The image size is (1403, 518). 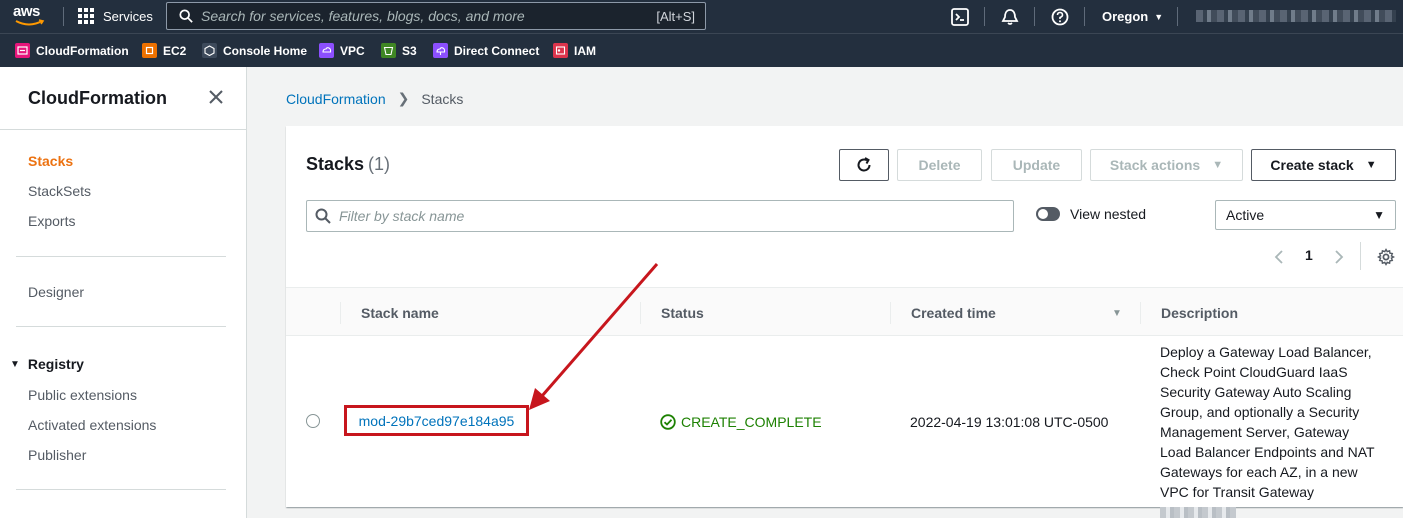 I want to click on search-shortcut: [Alt+S], so click(x=675, y=16).